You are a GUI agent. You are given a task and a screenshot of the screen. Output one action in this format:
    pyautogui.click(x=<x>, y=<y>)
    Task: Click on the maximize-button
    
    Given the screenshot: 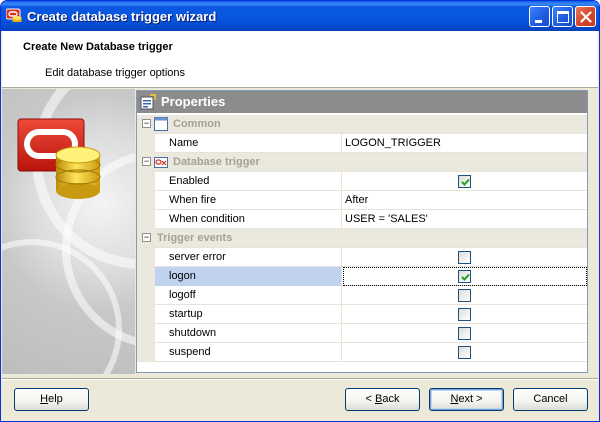 What is the action you would take?
    pyautogui.click(x=562, y=16)
    